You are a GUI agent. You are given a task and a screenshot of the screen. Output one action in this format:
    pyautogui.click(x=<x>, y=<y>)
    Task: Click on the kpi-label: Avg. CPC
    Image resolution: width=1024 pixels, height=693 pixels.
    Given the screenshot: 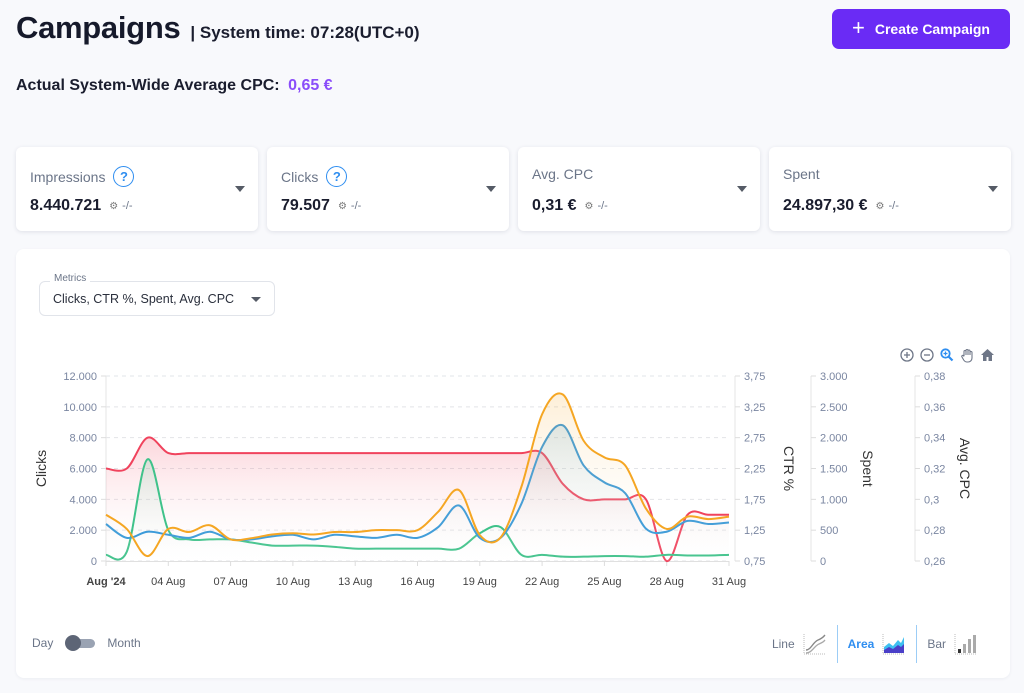 What is the action you would take?
    pyautogui.click(x=563, y=174)
    